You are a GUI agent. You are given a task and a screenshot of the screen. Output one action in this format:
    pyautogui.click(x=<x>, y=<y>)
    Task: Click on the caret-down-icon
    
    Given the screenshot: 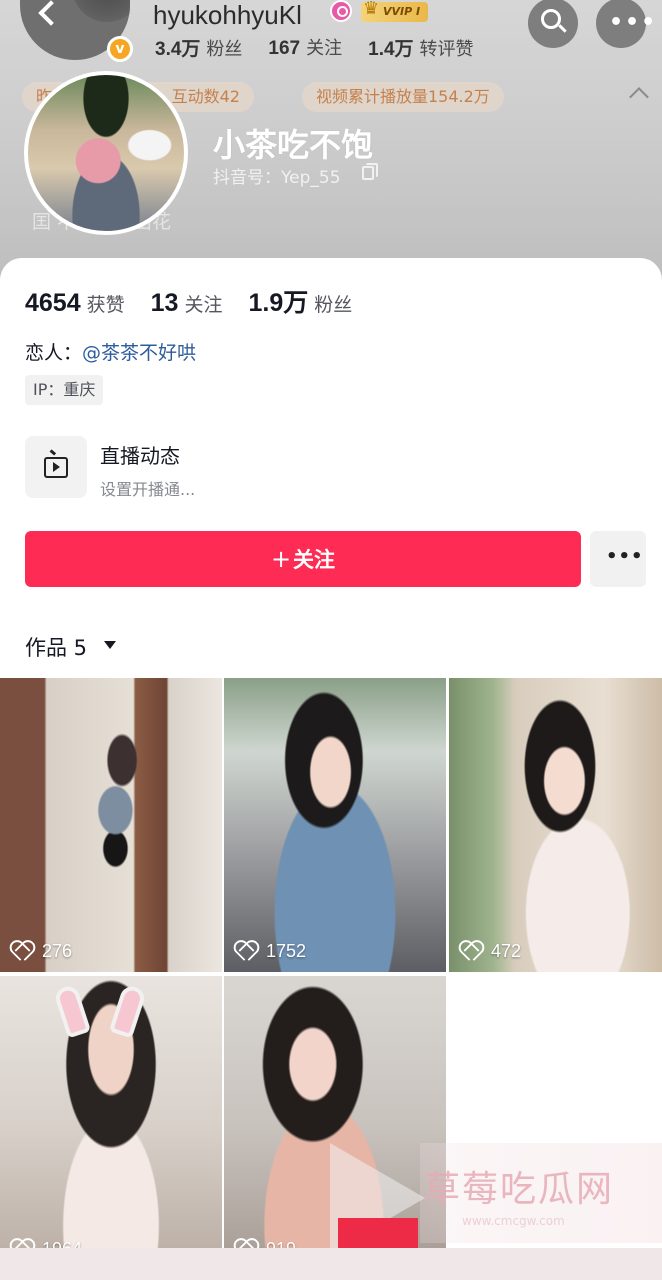 What is the action you would take?
    pyautogui.click(x=110, y=645)
    